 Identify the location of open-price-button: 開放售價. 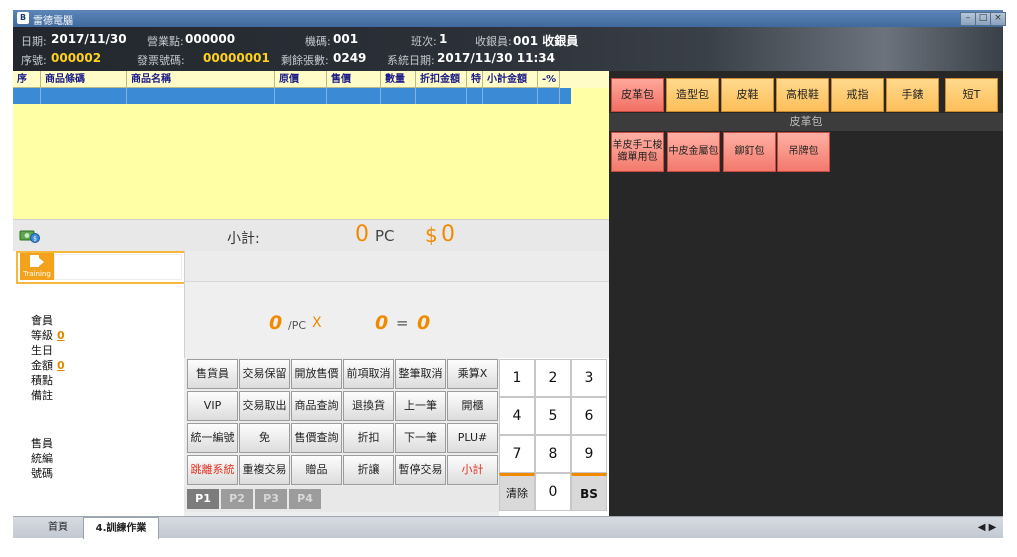
(316, 374).